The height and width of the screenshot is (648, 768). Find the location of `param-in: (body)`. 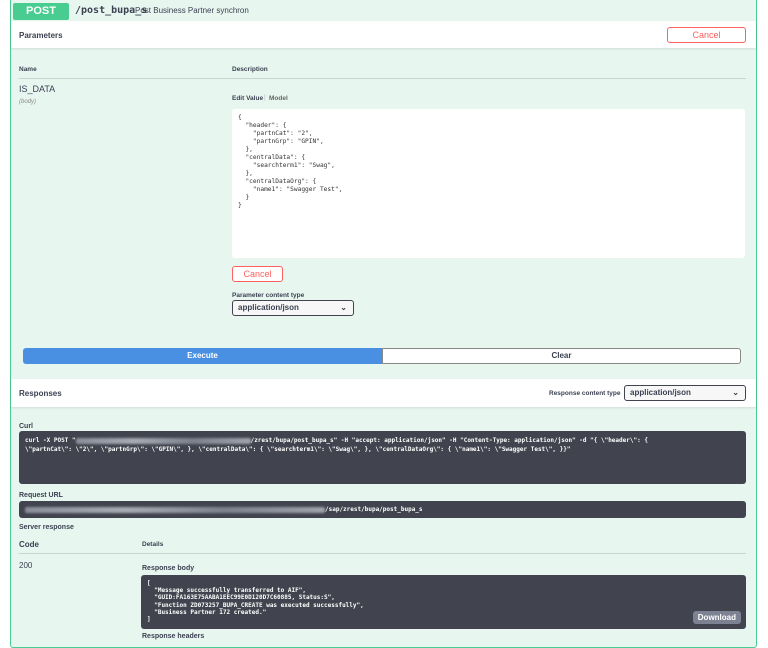

param-in: (body) is located at coordinates (28, 102).